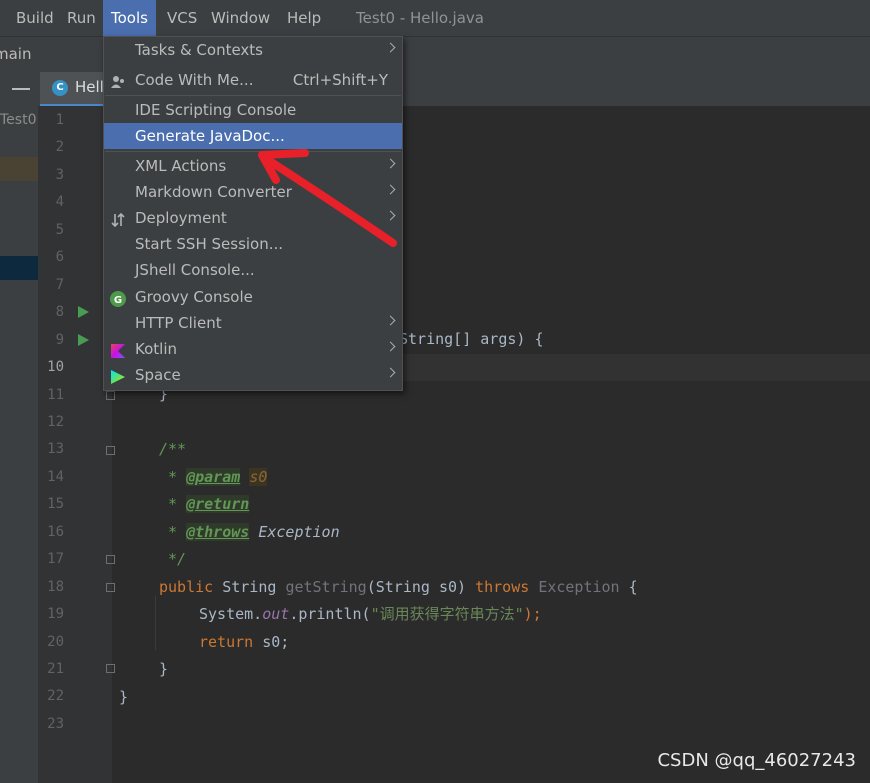 The image size is (870, 783). What do you see at coordinates (213, 477) in the screenshot?
I see `code-line-14: * @param s0` at bounding box center [213, 477].